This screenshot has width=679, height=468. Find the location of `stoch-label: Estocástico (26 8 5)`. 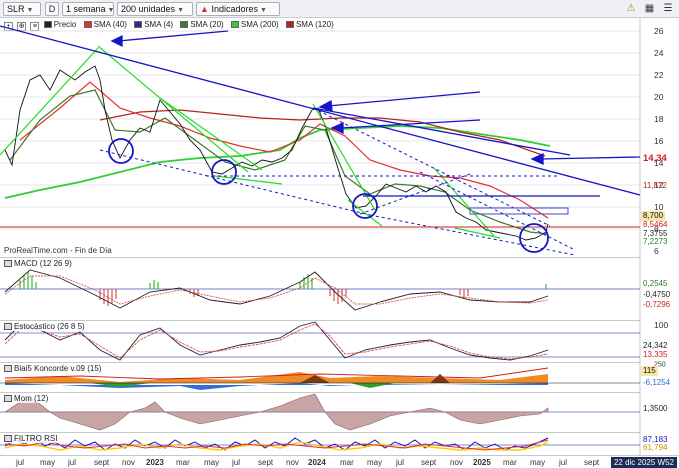

stoch-label: Estocástico (26 8 5) is located at coordinates (44, 326).